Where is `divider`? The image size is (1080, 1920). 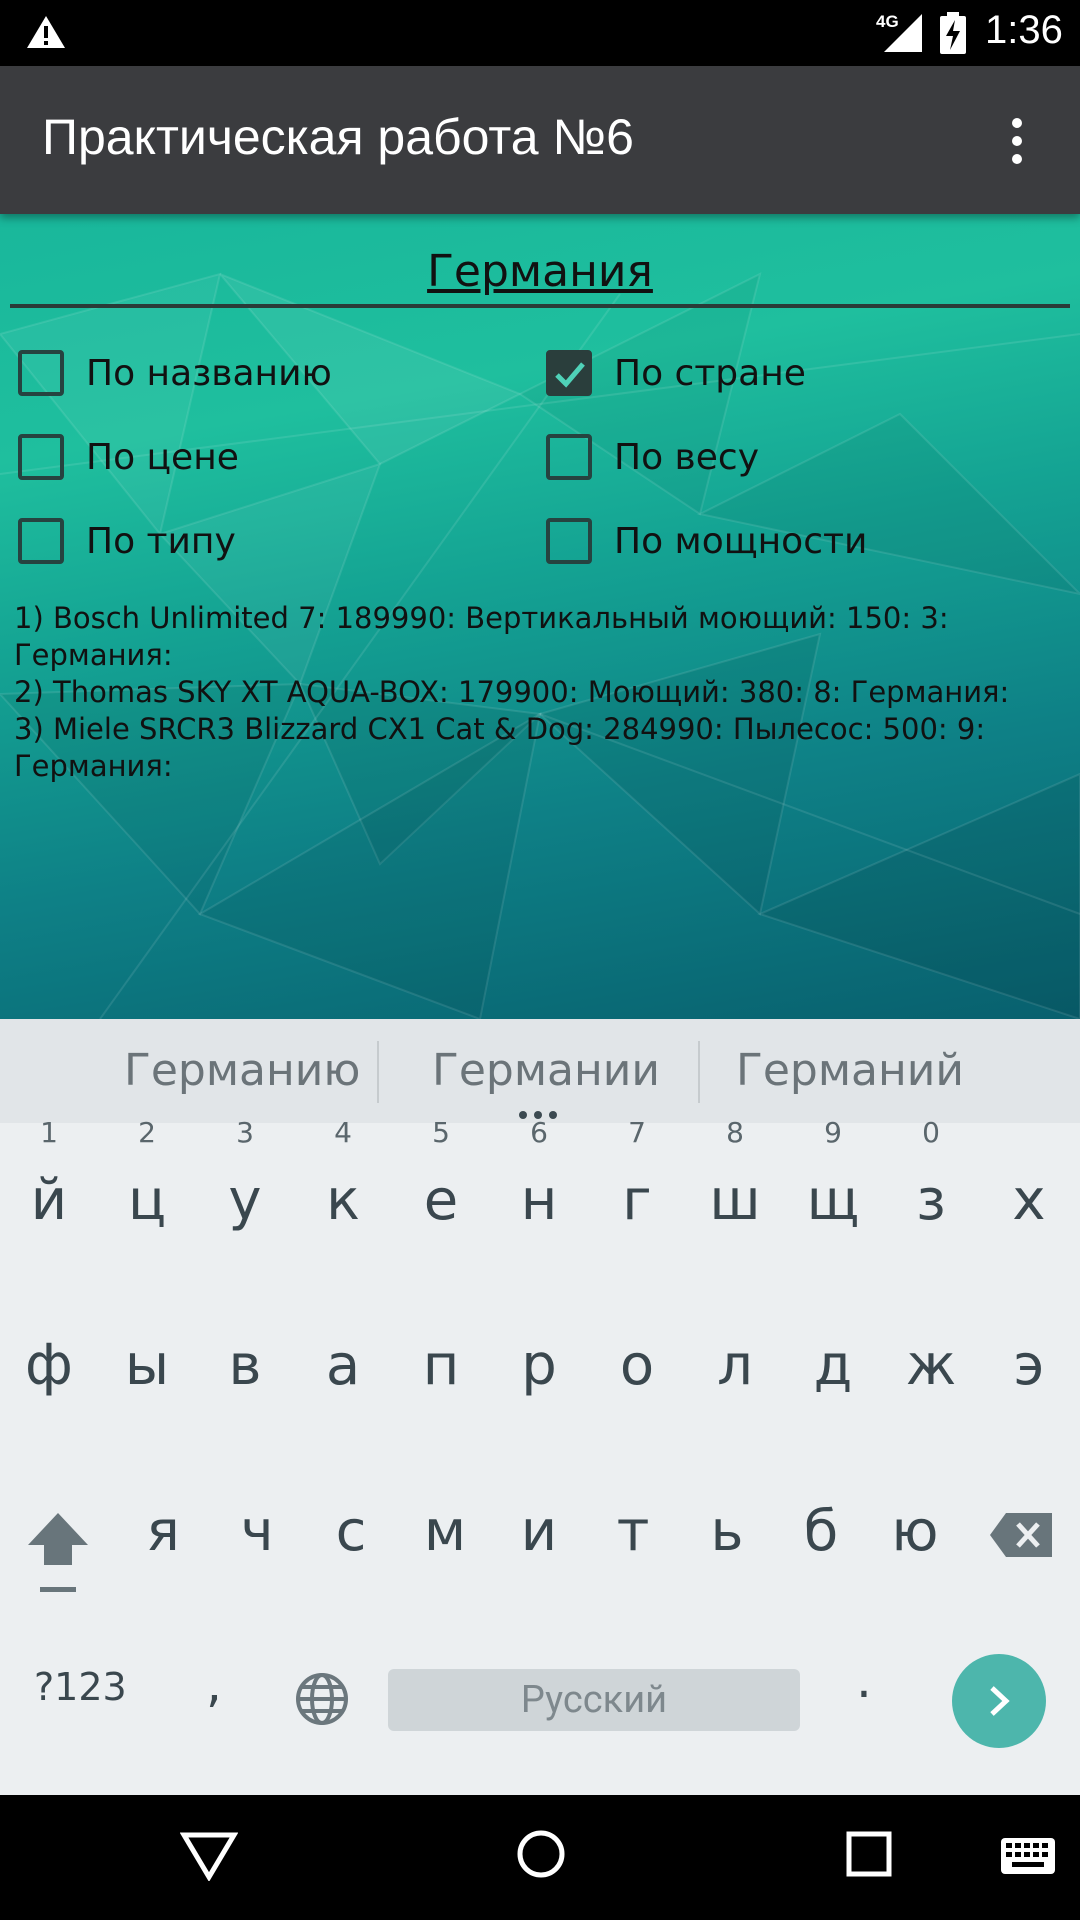 divider is located at coordinates (699, 1072).